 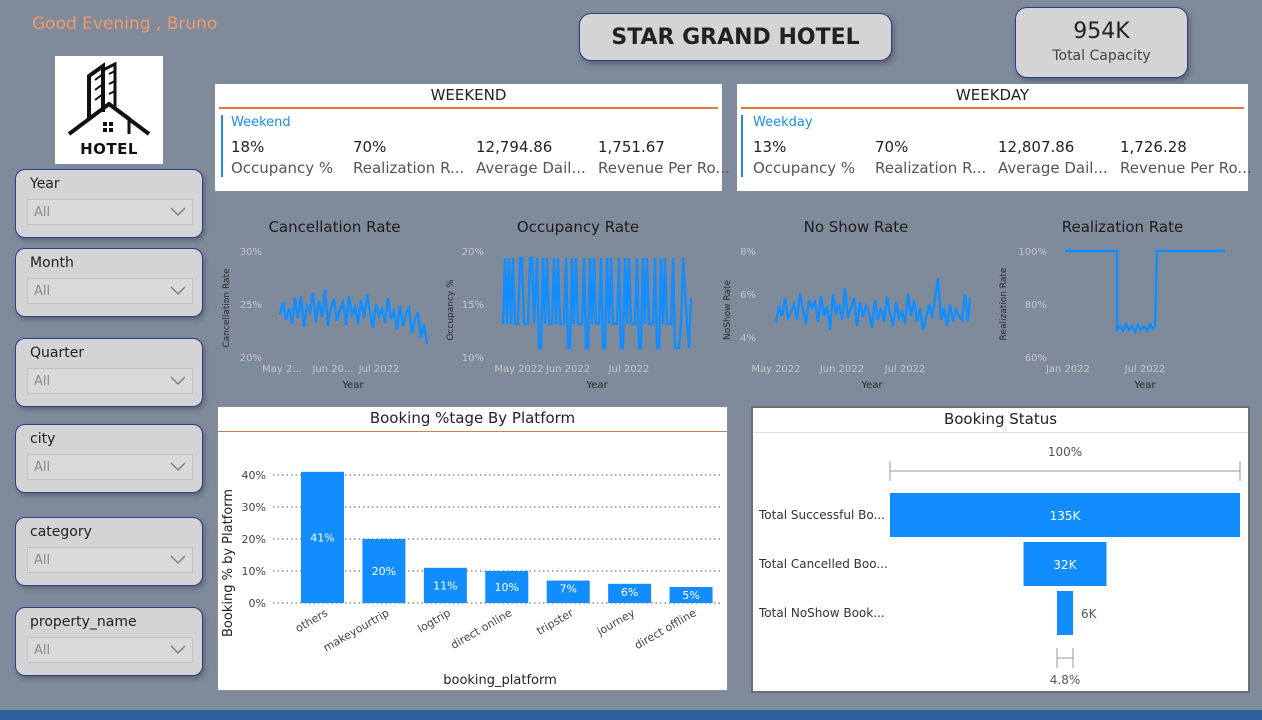 What do you see at coordinates (481, 629) in the screenshot?
I see `x-tick: direct online` at bounding box center [481, 629].